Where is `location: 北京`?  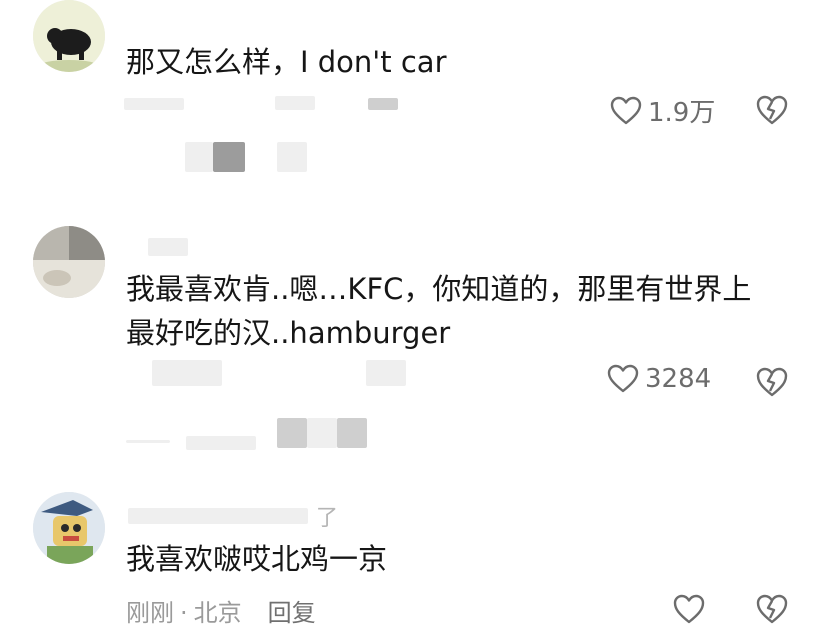 location: 北京 is located at coordinates (217, 613).